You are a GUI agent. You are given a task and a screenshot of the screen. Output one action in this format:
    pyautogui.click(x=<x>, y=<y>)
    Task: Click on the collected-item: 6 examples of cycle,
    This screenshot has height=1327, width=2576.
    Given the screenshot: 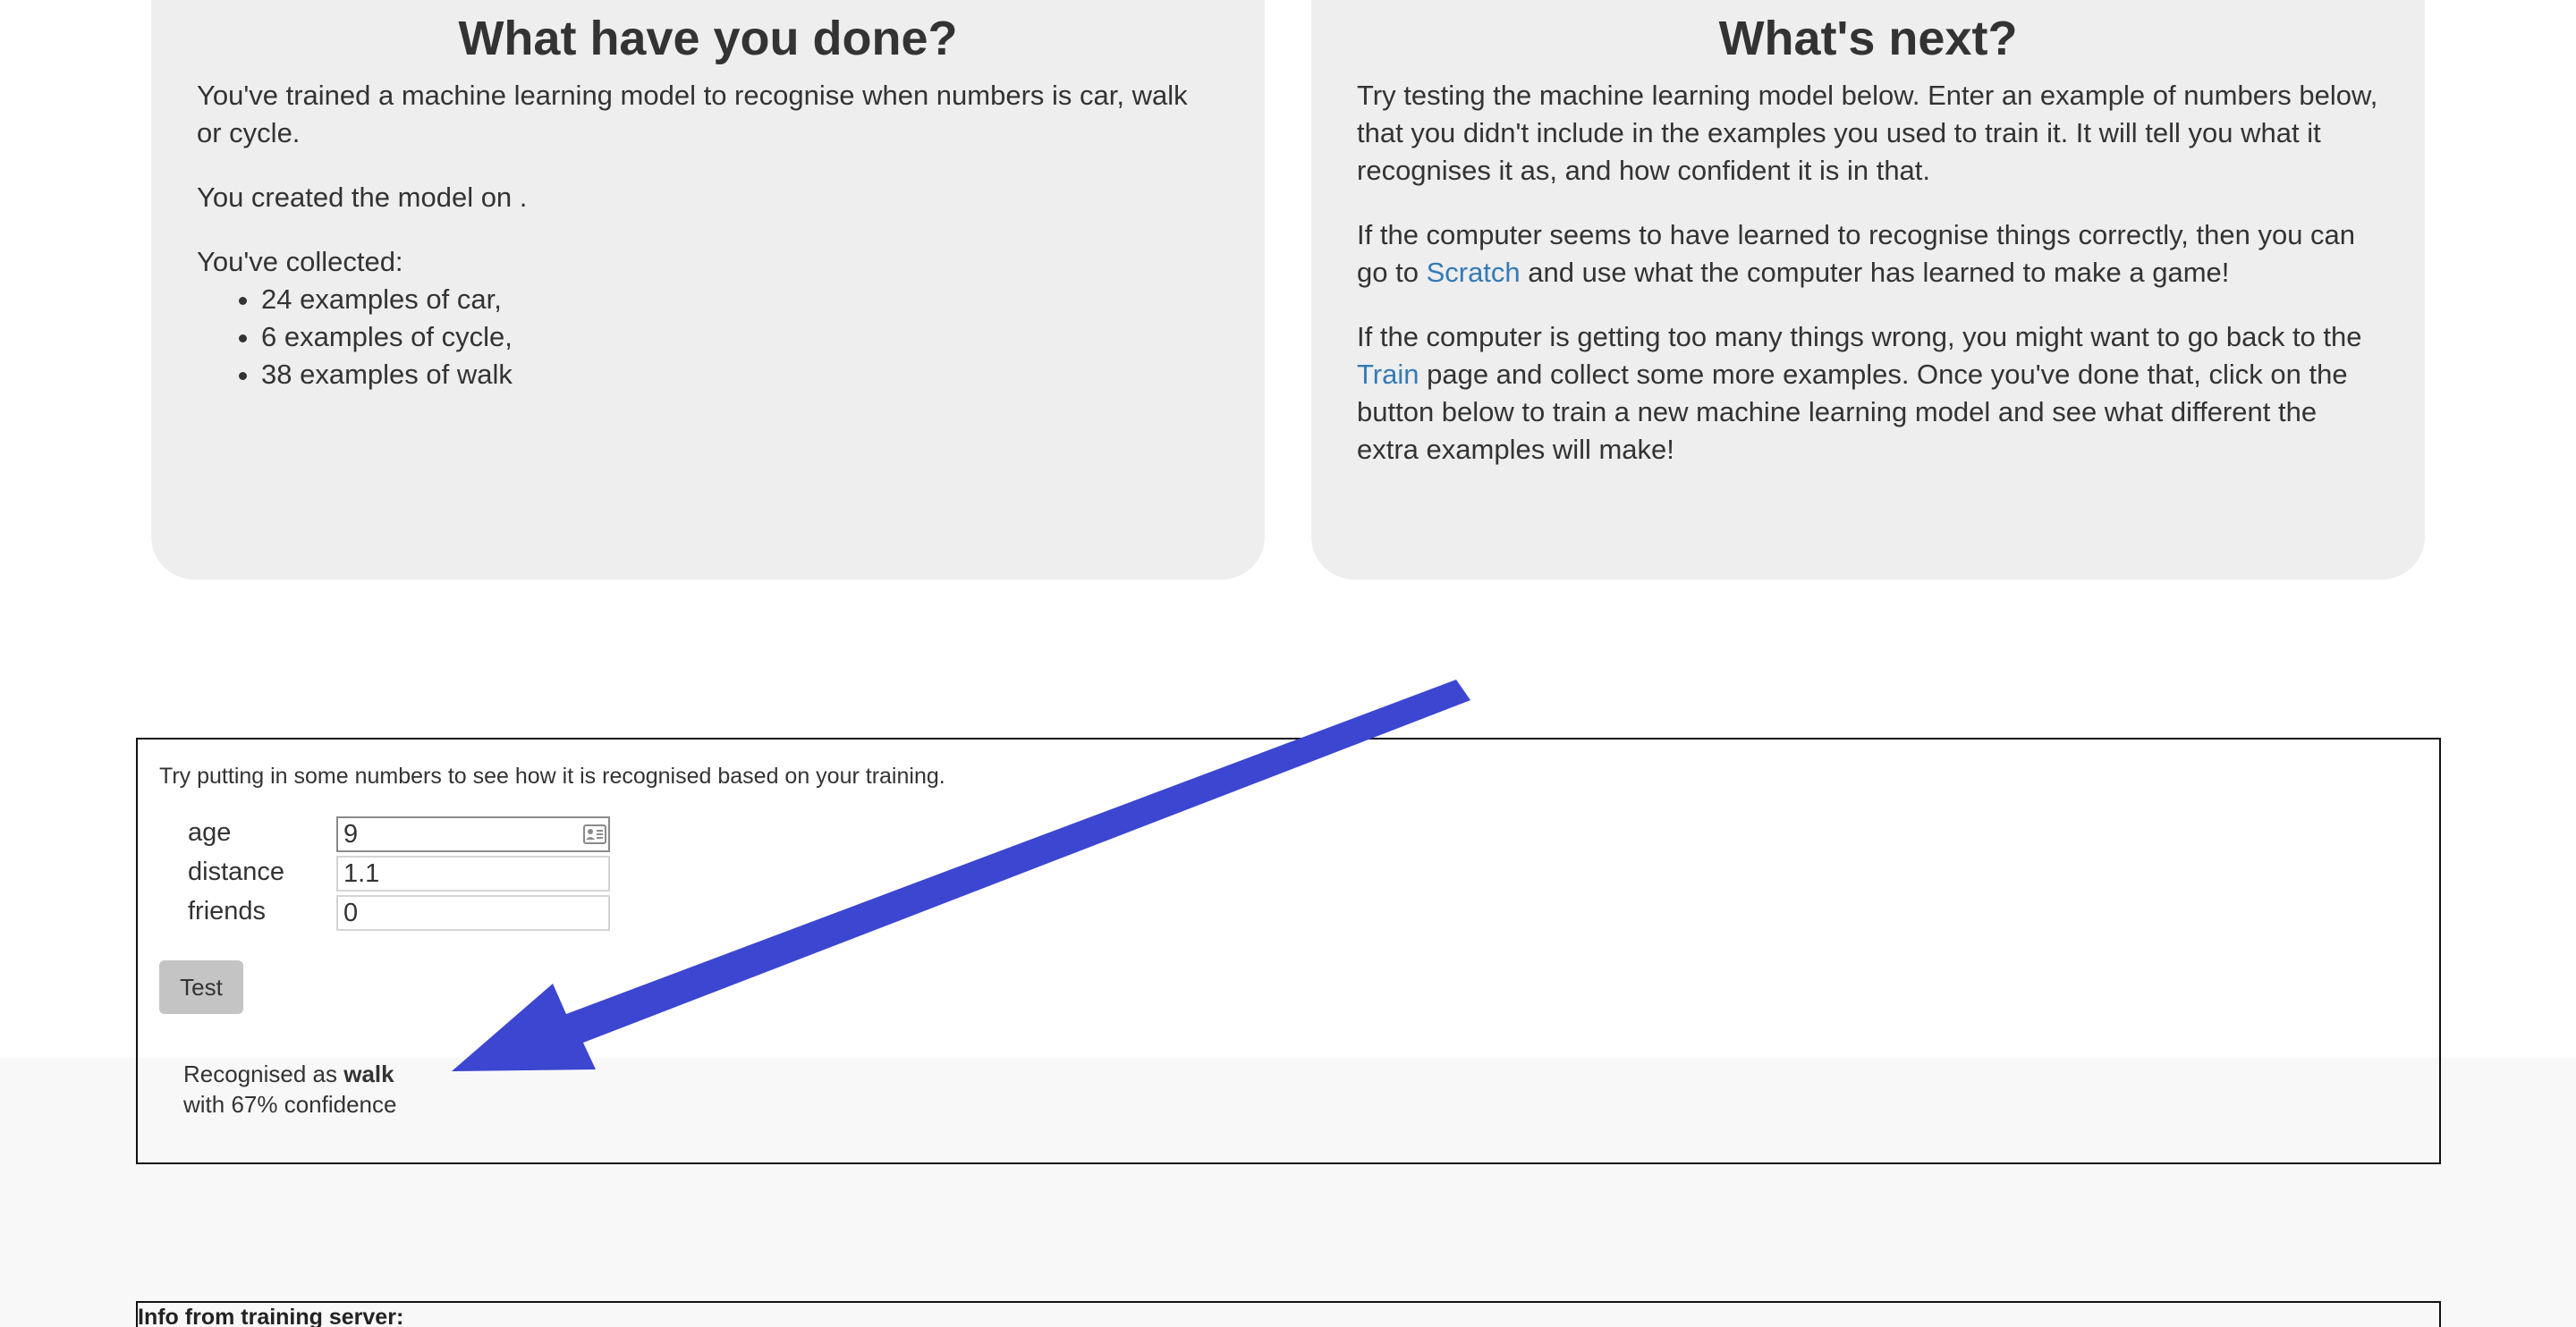 What is the action you would take?
    pyautogui.click(x=740, y=337)
    